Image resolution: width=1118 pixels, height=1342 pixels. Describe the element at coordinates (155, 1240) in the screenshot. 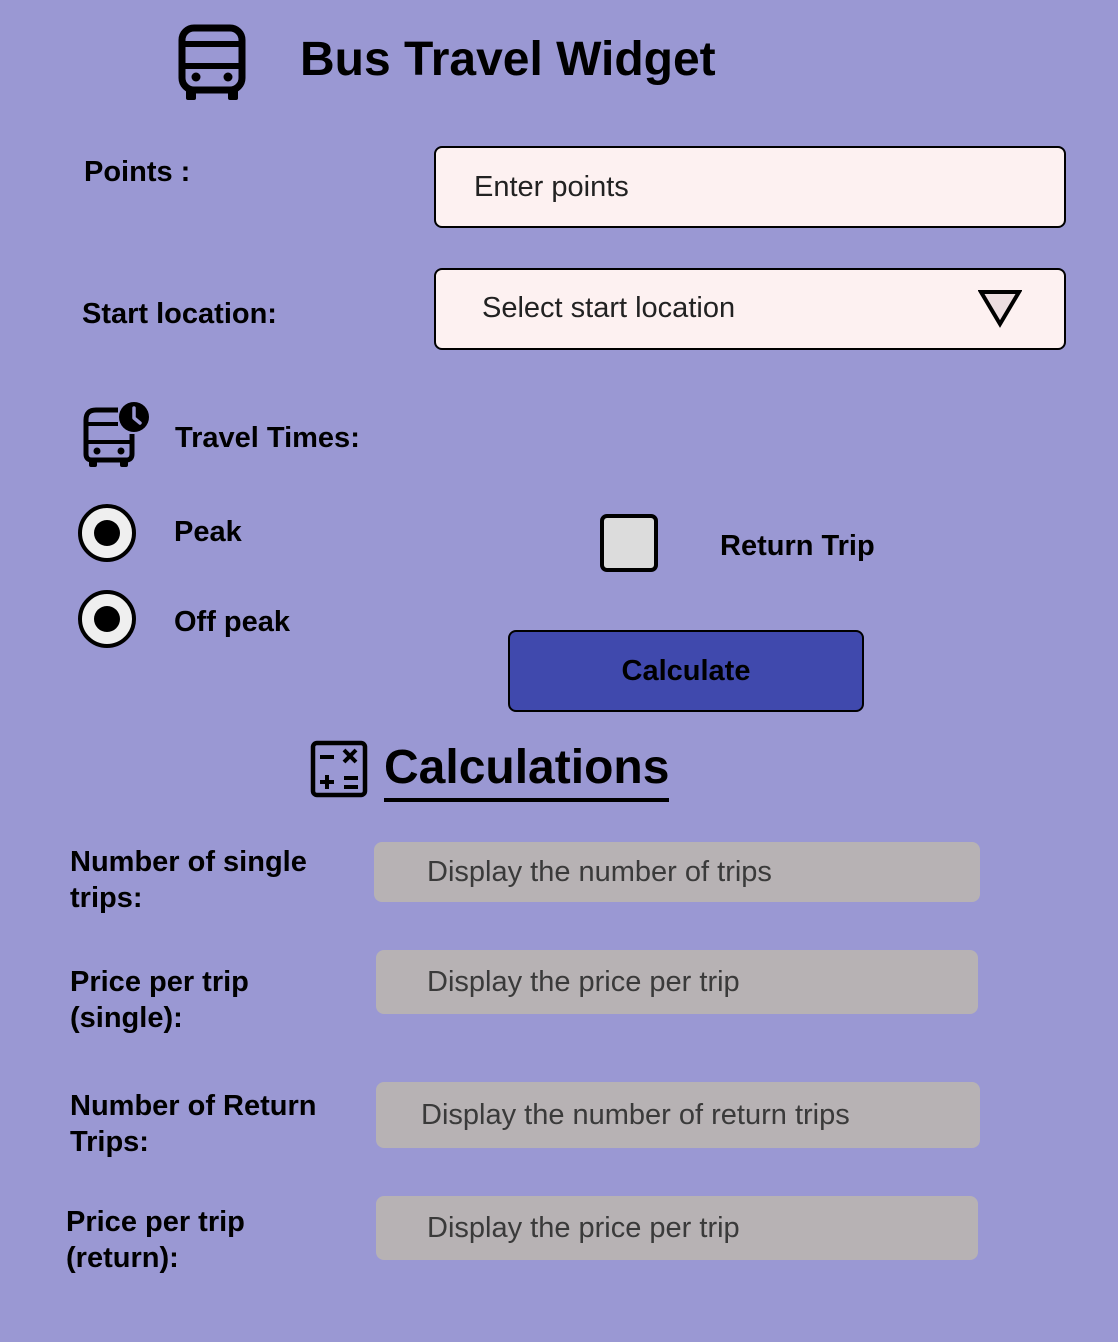

I see `return-price-label: Price per trip (return):` at that location.